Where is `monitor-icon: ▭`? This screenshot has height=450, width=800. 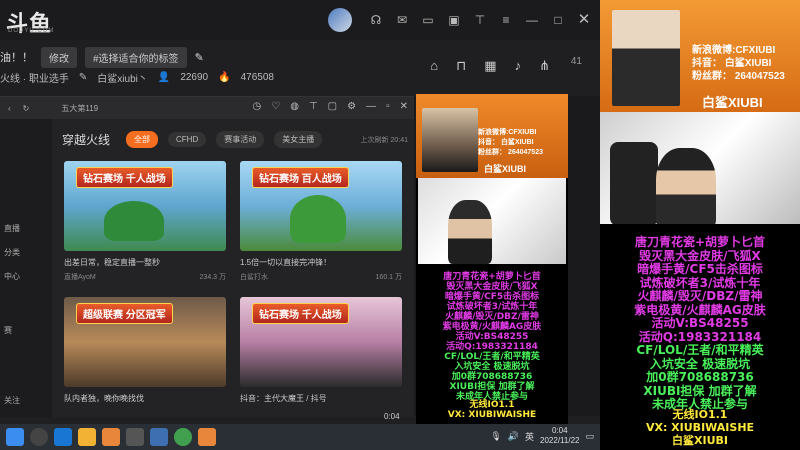 monitor-icon: ▭ is located at coordinates (428, 20).